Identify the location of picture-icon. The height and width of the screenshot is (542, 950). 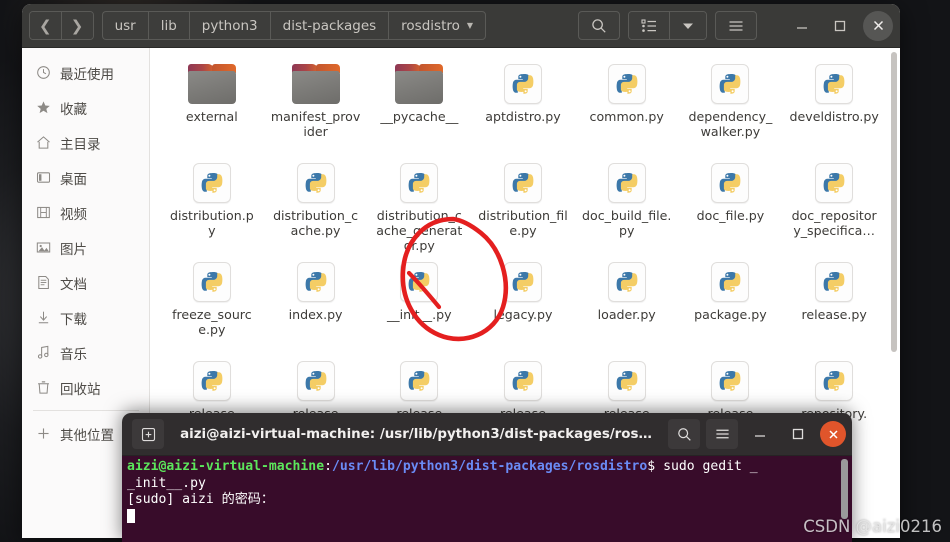
(43, 248).